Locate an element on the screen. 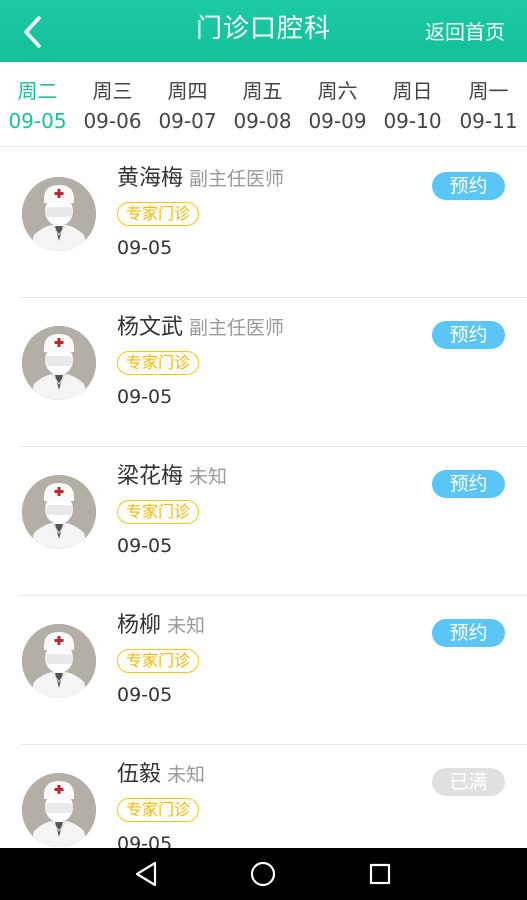  nav-home-button is located at coordinates (263, 874).